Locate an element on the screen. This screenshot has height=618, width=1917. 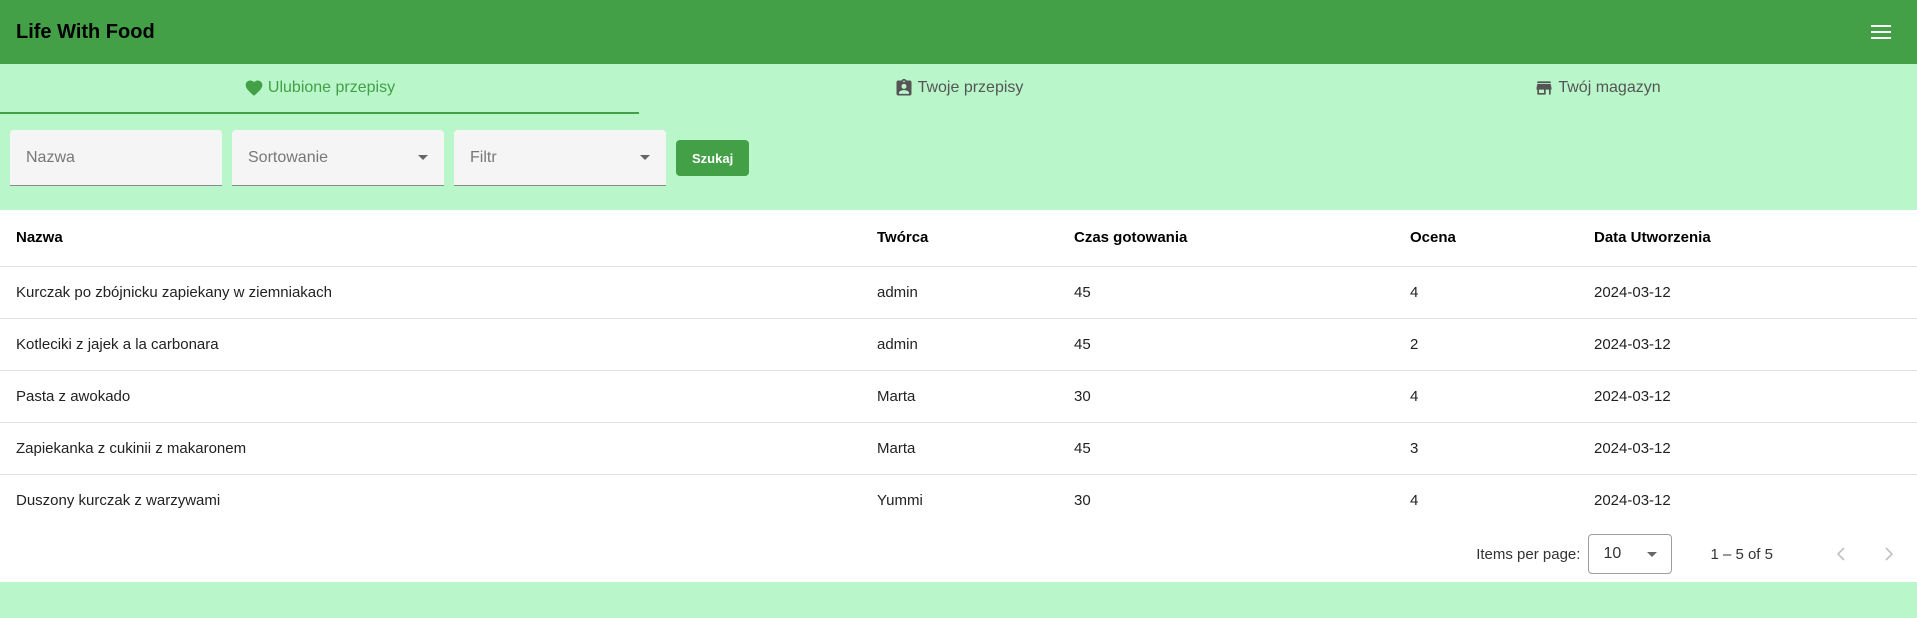
column-header-created-date: Data Utworzenia is located at coordinates (1747, 238).